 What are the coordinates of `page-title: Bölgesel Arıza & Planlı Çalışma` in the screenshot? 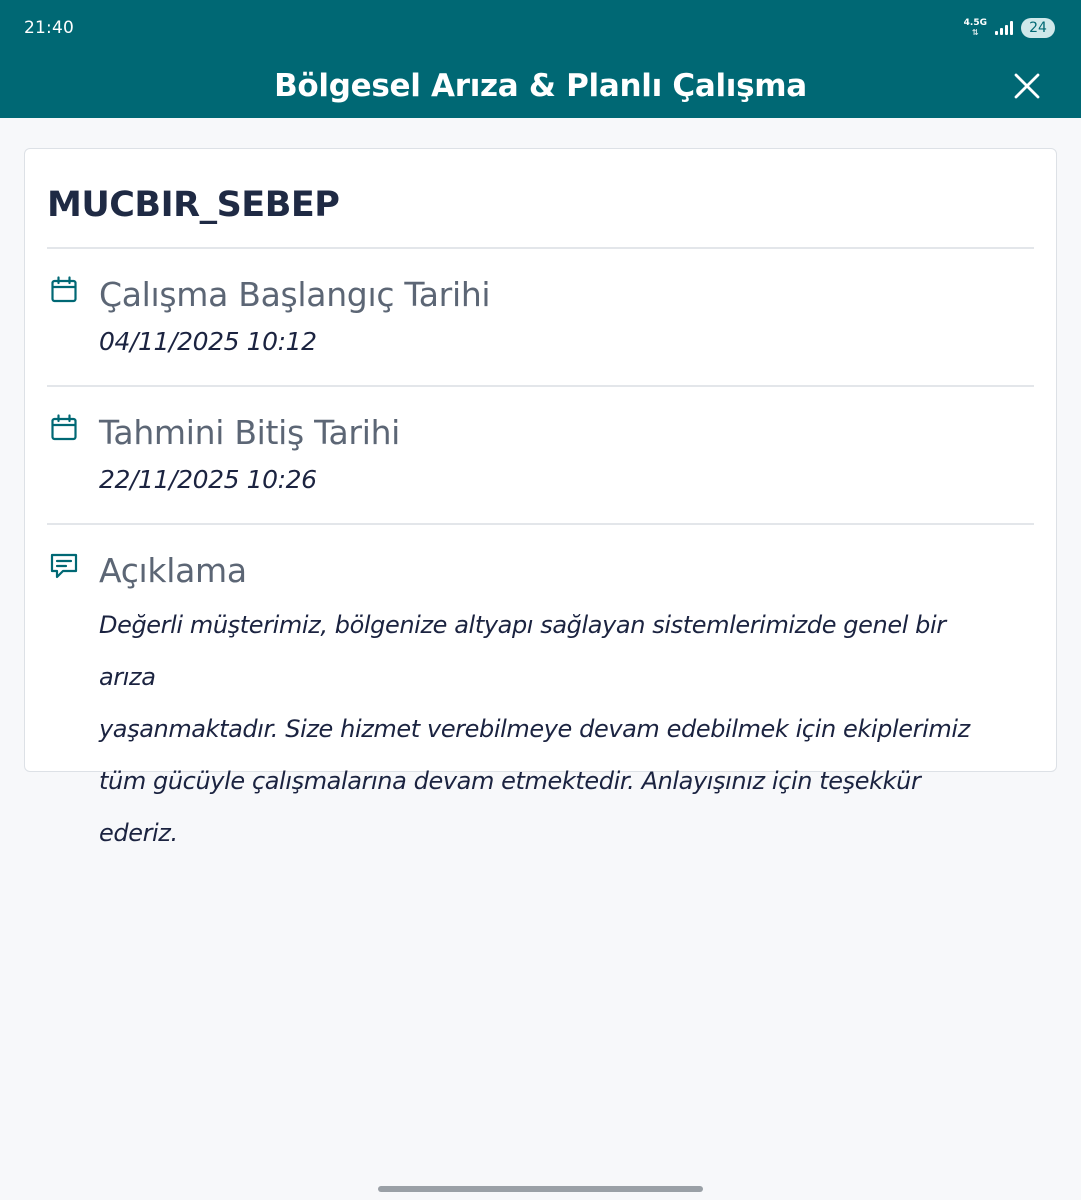 It's located at (540, 86).